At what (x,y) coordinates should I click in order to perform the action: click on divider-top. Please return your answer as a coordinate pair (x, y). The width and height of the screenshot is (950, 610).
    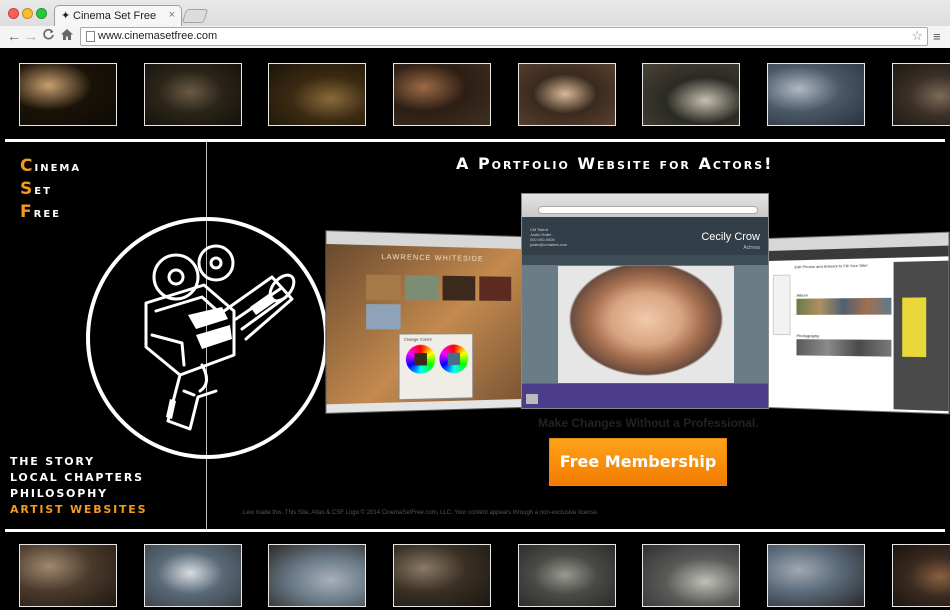
    Looking at the image, I should click on (475, 140).